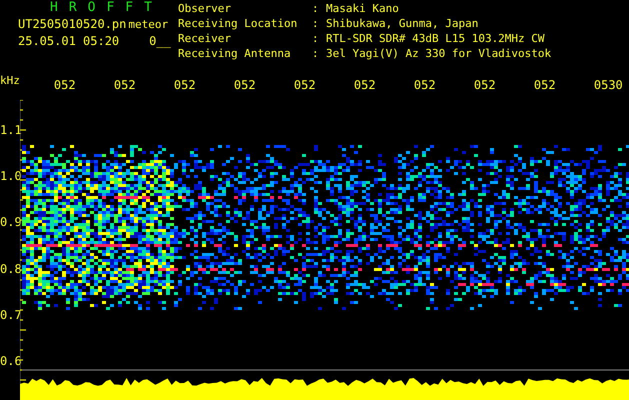 This screenshot has height=400, width=629. Describe the element at coordinates (363, 9) in the screenshot. I see `info-value: Masaki Kano` at that location.